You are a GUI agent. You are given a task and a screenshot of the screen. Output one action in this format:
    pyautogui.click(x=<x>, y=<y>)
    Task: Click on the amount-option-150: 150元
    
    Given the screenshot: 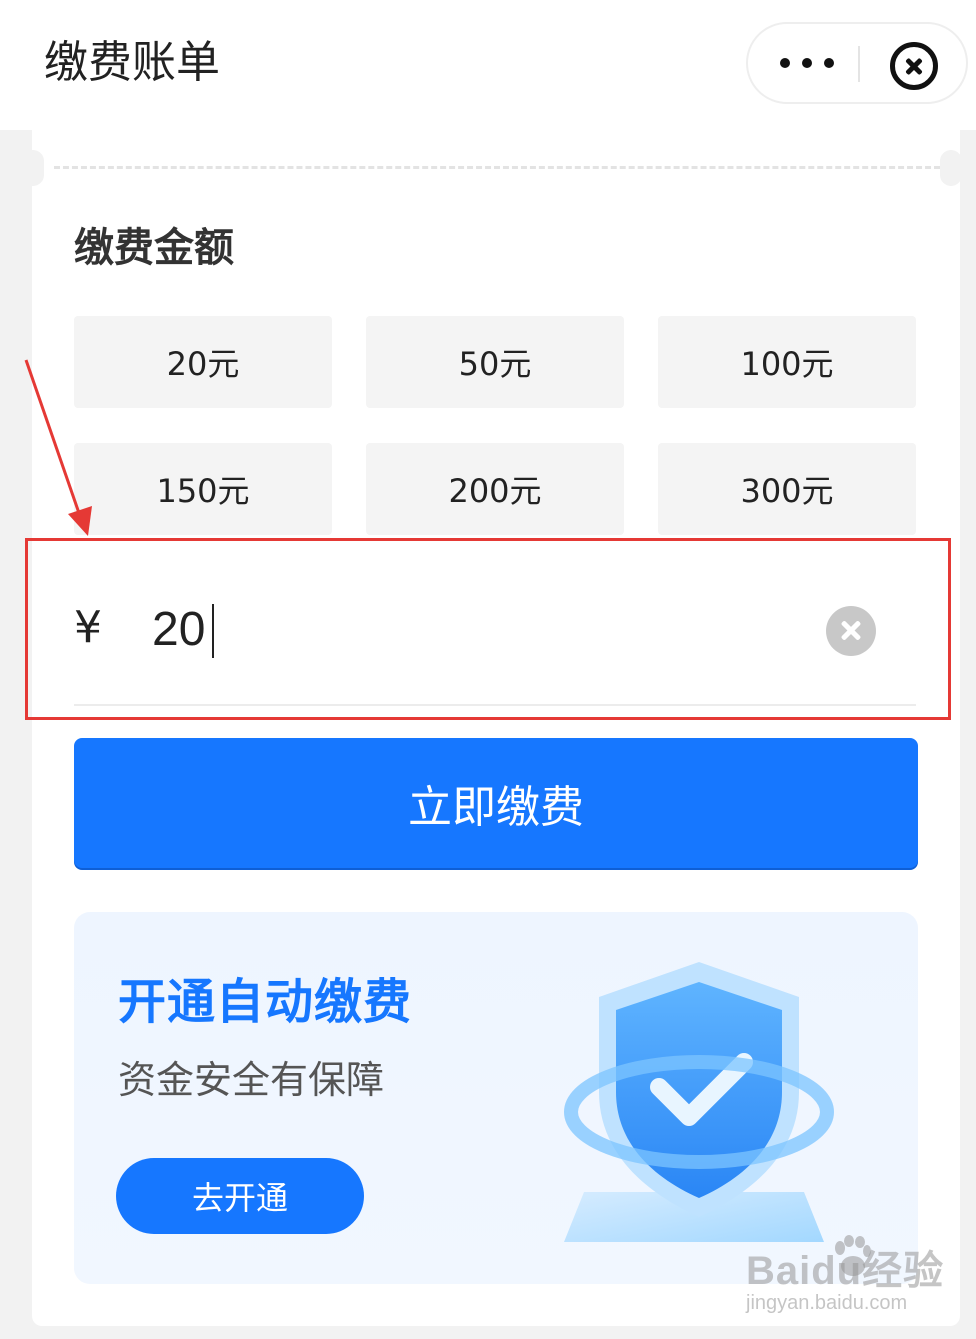 What is the action you would take?
    pyautogui.click(x=203, y=489)
    